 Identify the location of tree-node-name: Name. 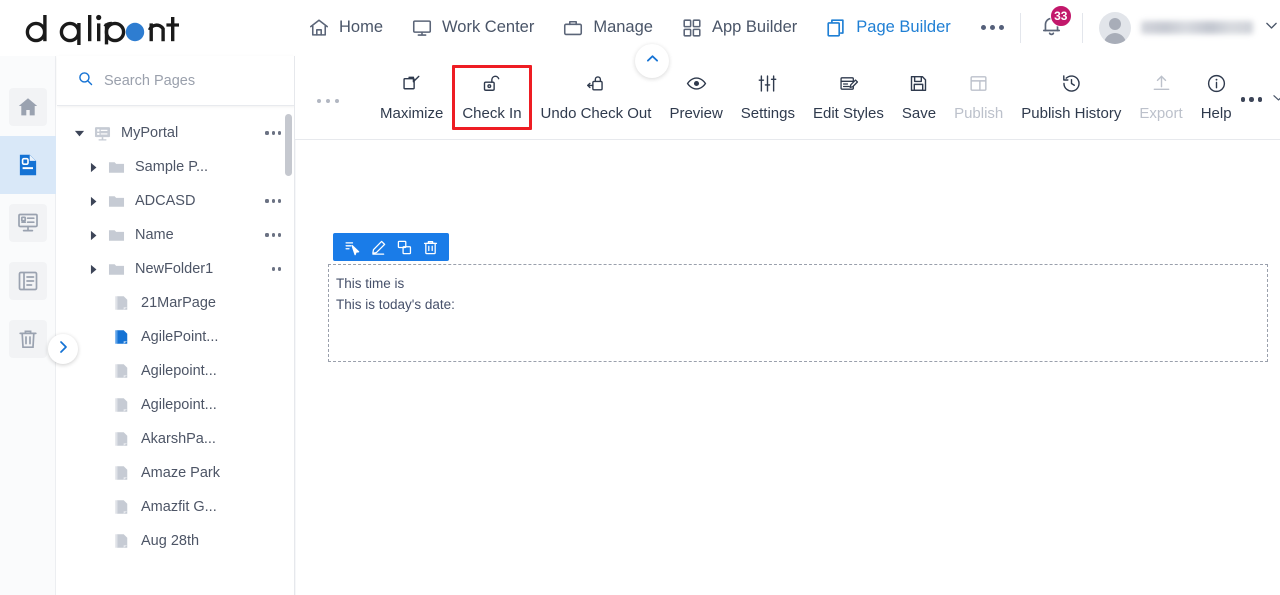
(176, 235).